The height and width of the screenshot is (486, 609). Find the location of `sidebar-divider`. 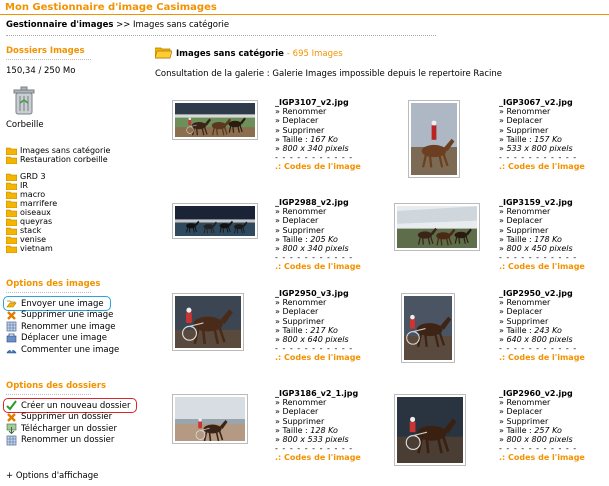

sidebar-divider is located at coordinates (48, 394).